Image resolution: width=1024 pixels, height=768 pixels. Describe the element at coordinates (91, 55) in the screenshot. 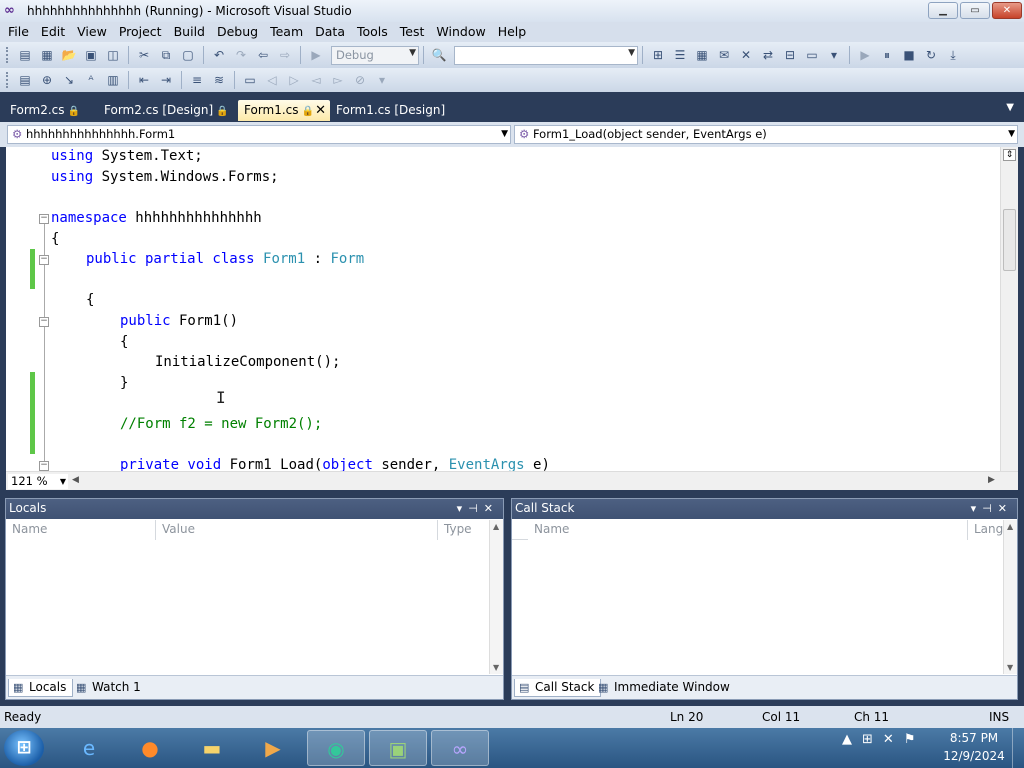

I see `save-icon: ▣` at that location.